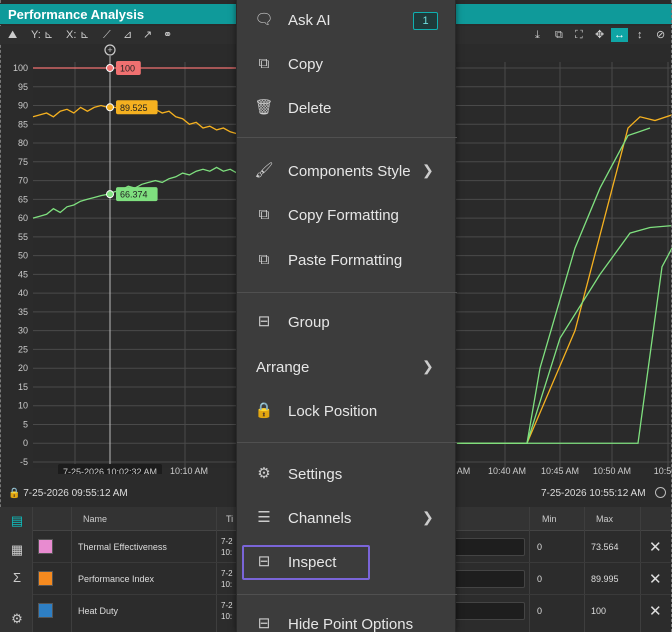 This screenshot has width=672, height=632. What do you see at coordinates (84, 35) in the screenshot?
I see `x-axis-scale-icon: ⊾` at bounding box center [84, 35].